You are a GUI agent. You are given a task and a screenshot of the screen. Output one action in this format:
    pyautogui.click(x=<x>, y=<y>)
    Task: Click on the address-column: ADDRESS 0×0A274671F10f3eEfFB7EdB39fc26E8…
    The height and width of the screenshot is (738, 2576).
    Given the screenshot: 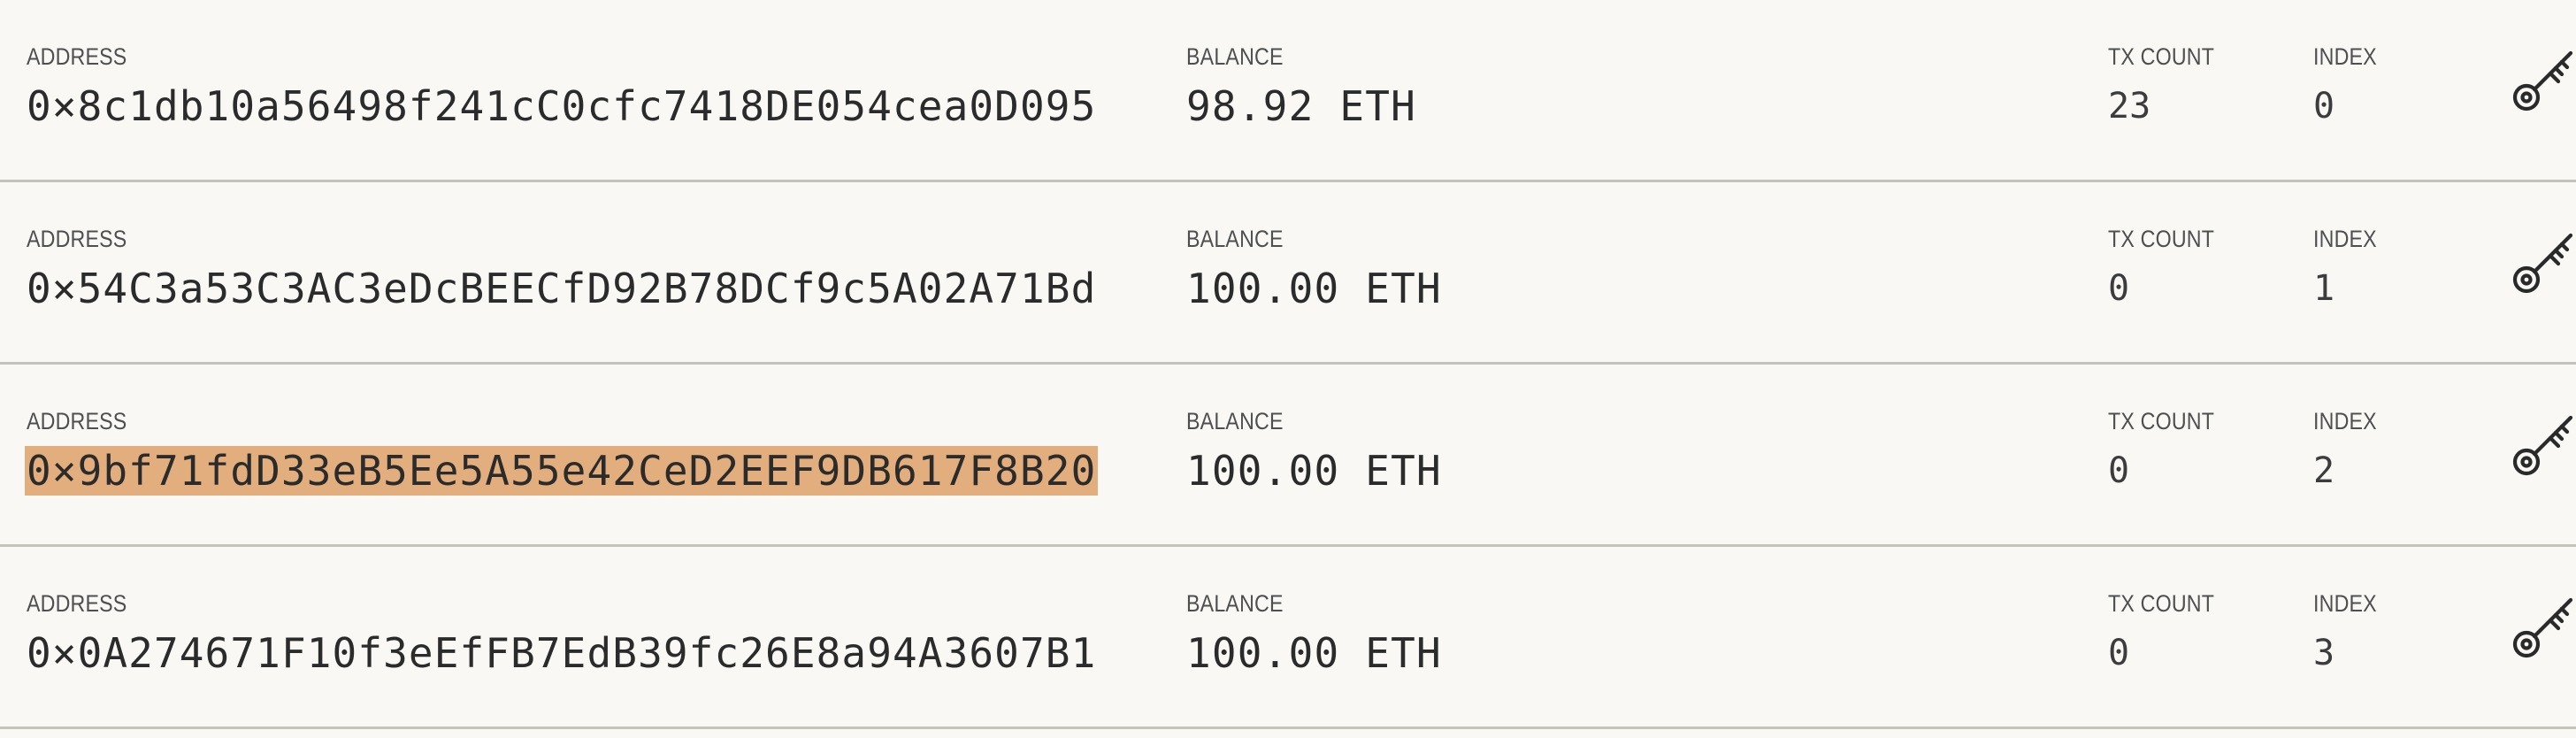 What is the action you would take?
    pyautogui.click(x=562, y=635)
    